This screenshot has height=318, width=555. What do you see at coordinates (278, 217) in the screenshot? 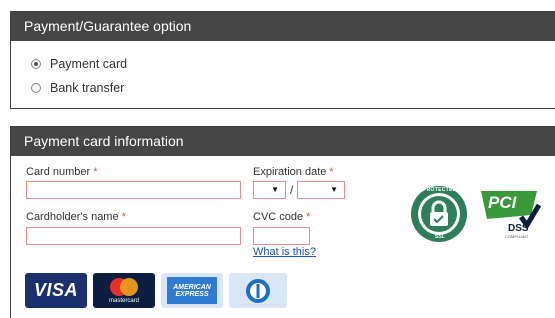
I see `label-text: CVC code` at bounding box center [278, 217].